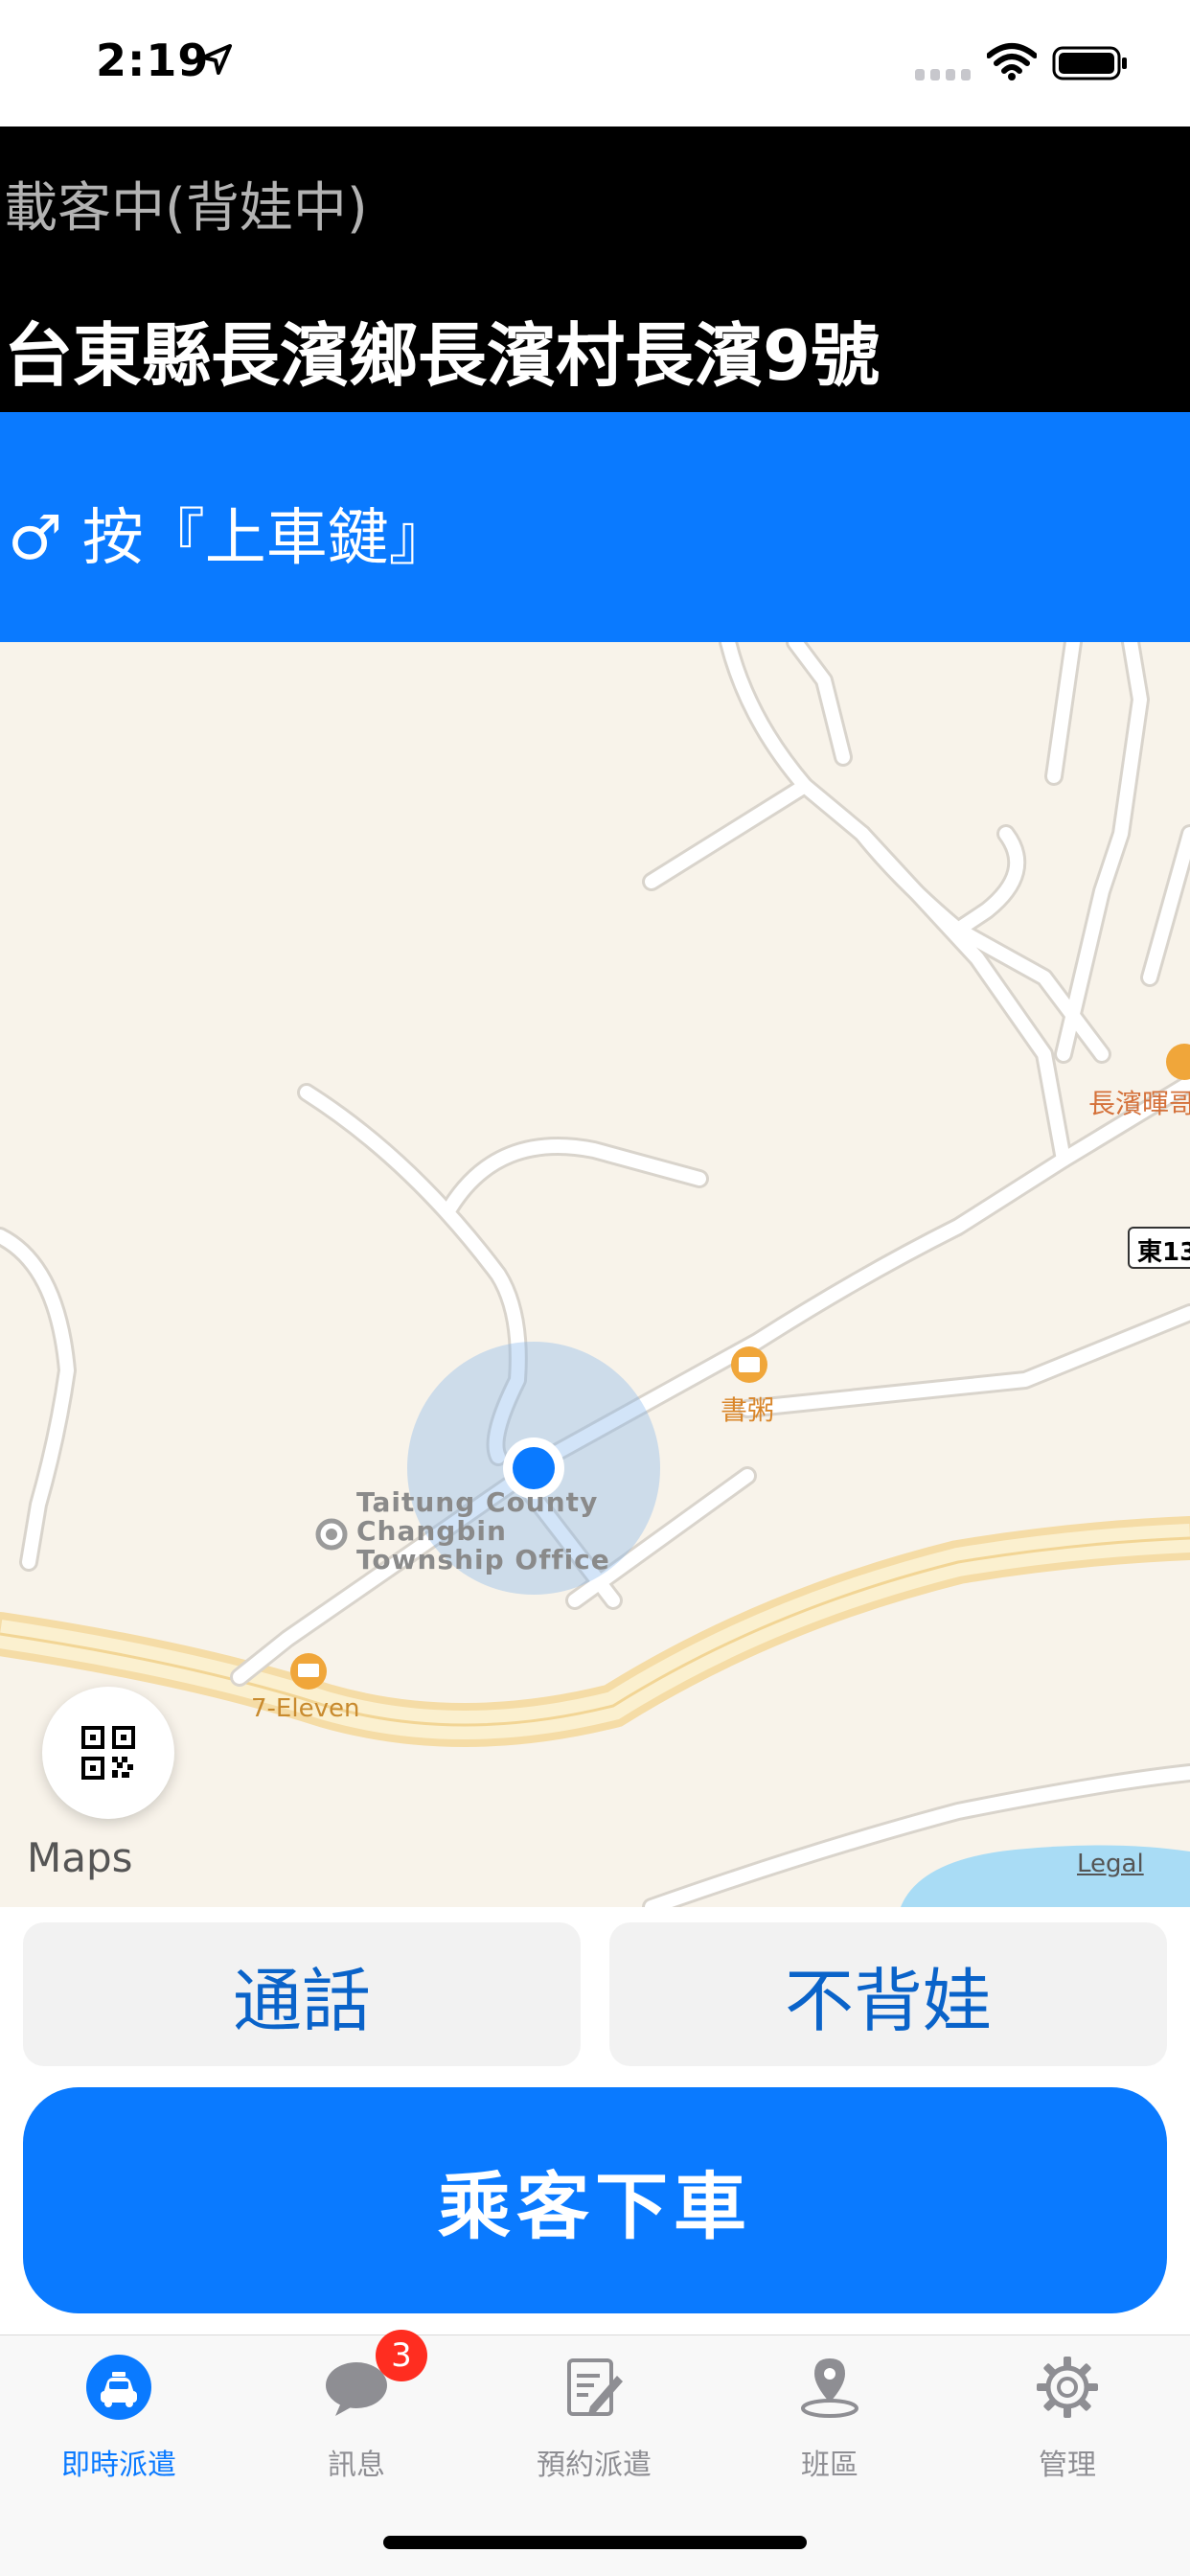  What do you see at coordinates (888, 1994) in the screenshot?
I see `no-carry-button: 不背娃` at bounding box center [888, 1994].